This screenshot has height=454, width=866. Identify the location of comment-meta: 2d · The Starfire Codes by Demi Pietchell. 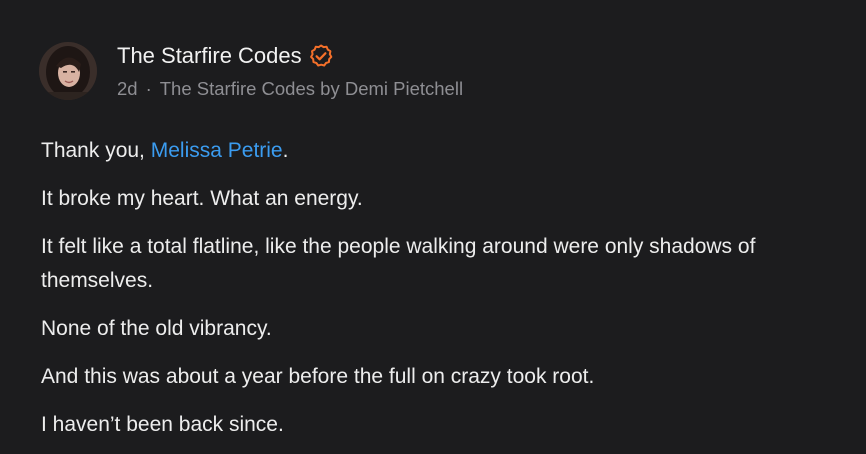
(290, 89).